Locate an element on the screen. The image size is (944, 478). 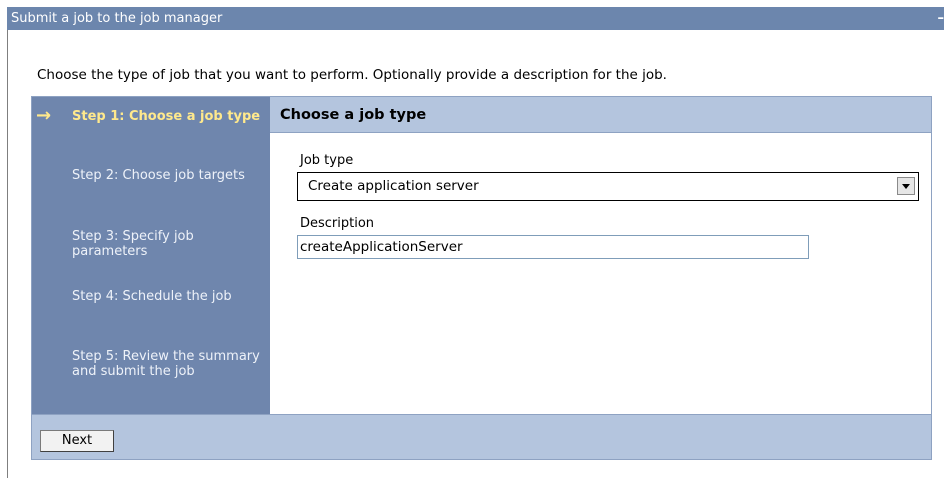
description-input: createApplicationServer is located at coordinates (553, 247).